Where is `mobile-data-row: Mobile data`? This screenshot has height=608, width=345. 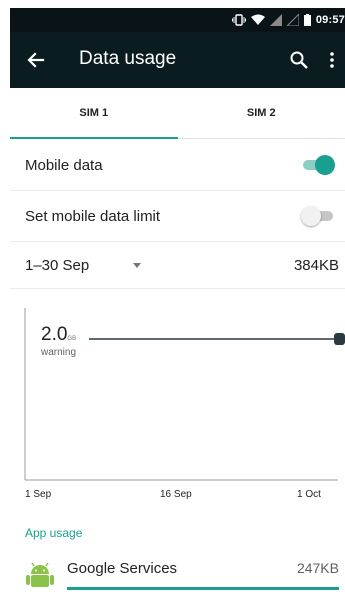
mobile-data-row: Mobile data is located at coordinates (177, 165).